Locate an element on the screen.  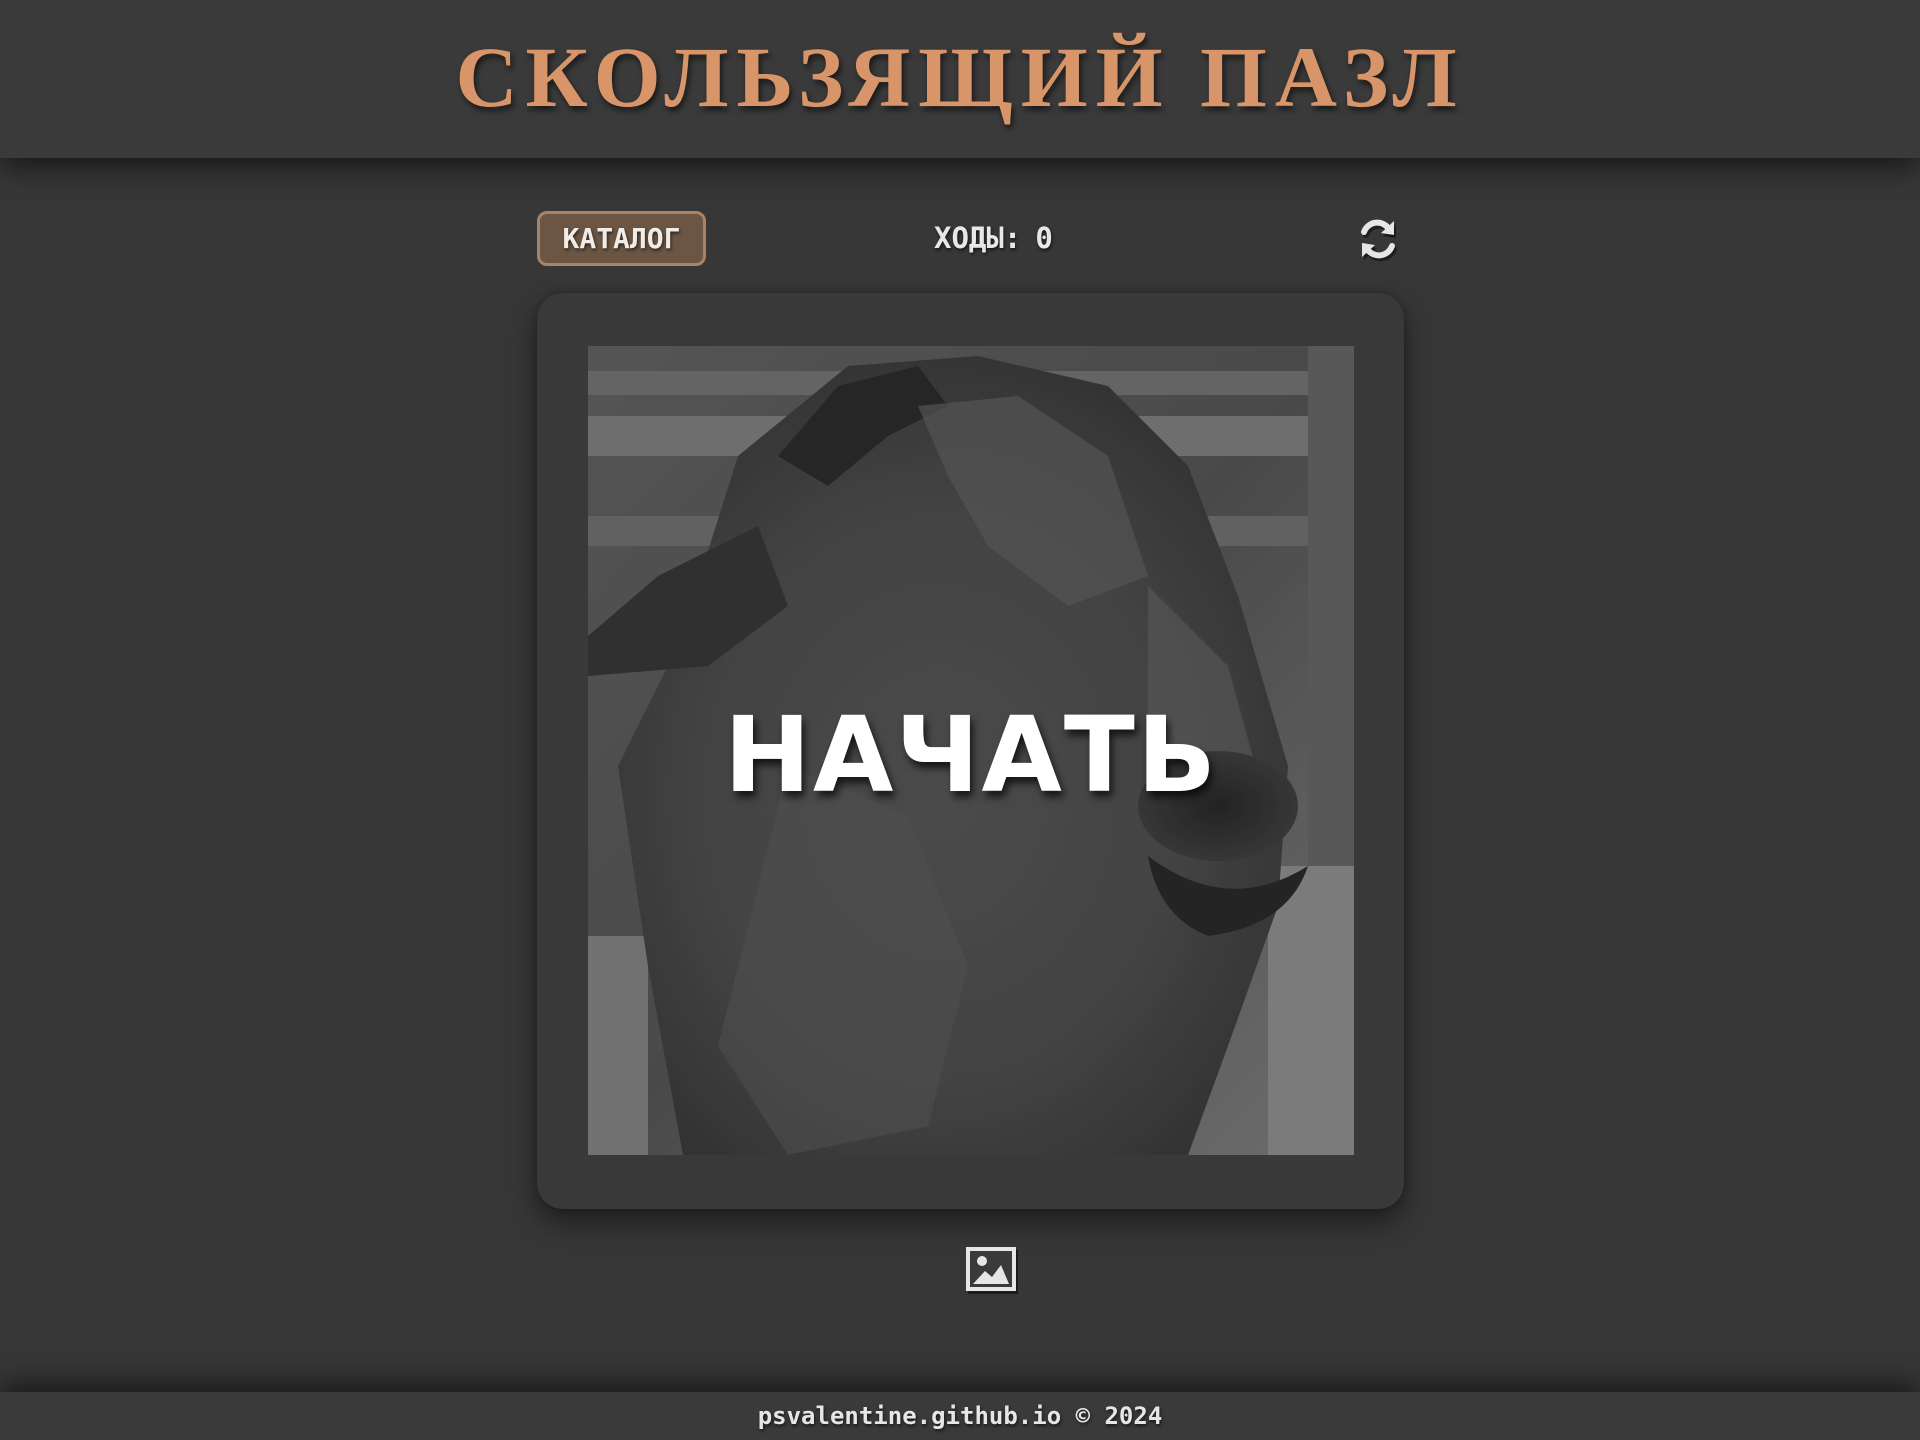
refresh-button is located at coordinates (1378, 239).